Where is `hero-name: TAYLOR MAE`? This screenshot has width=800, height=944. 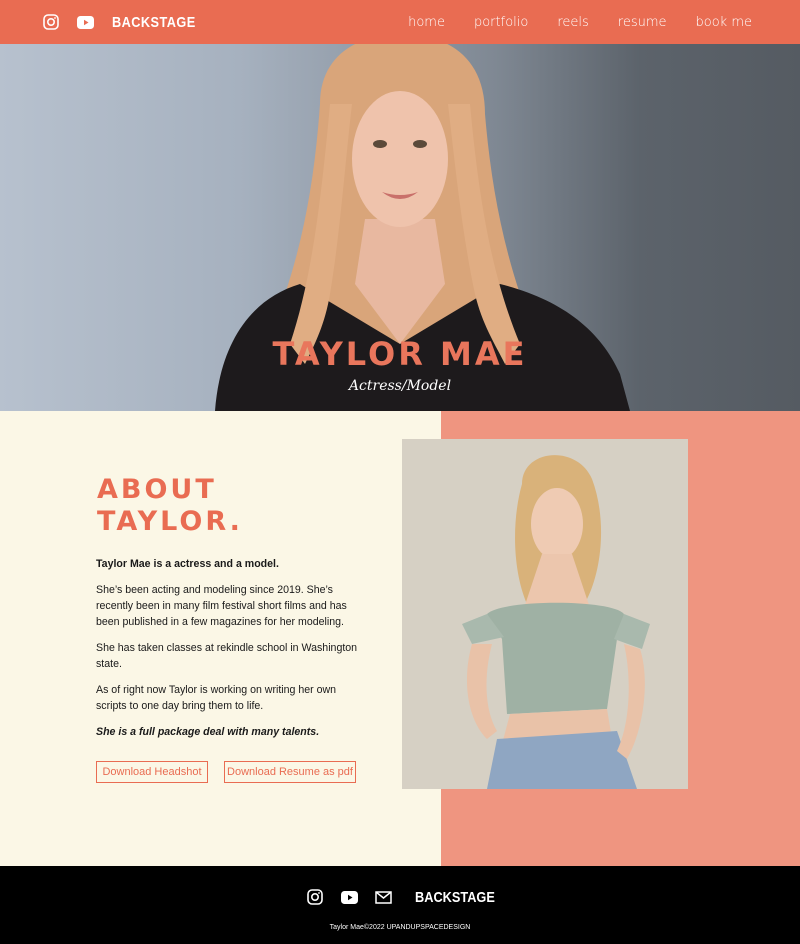 hero-name: TAYLOR MAE is located at coordinates (400, 354).